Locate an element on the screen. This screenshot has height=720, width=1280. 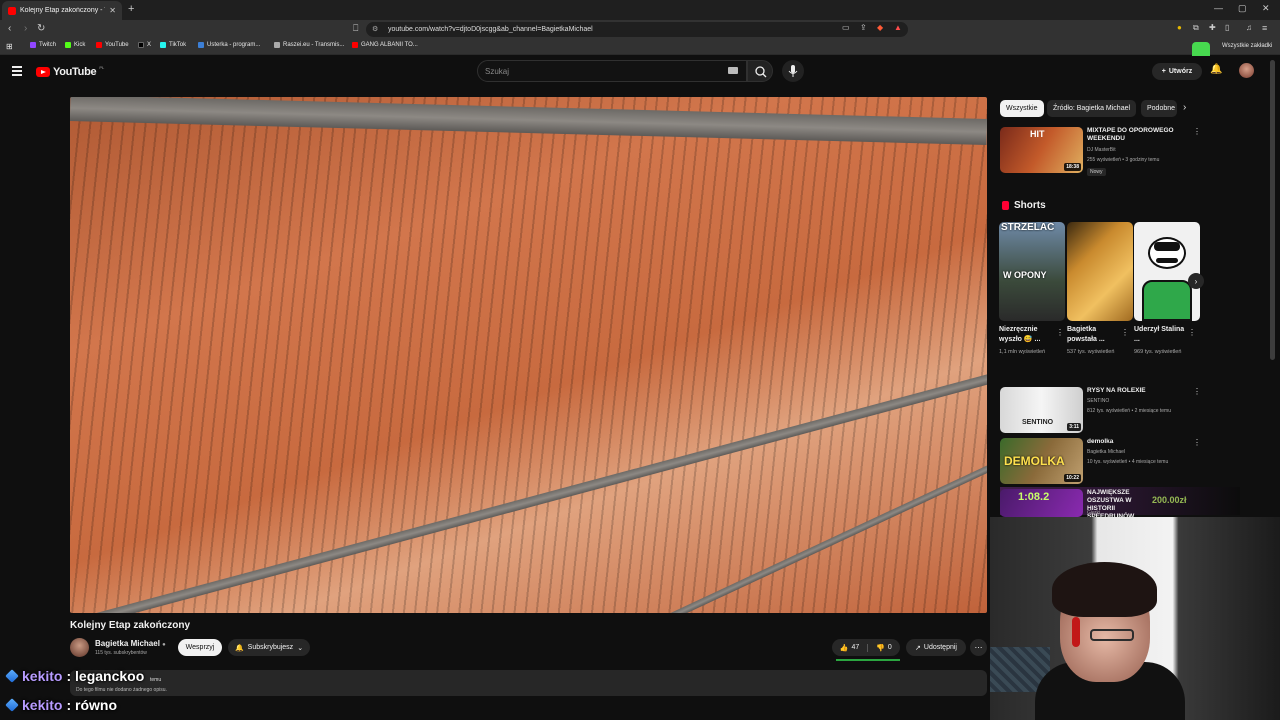
share-button: ↗ Udostępnij is located at coordinates (936, 647).